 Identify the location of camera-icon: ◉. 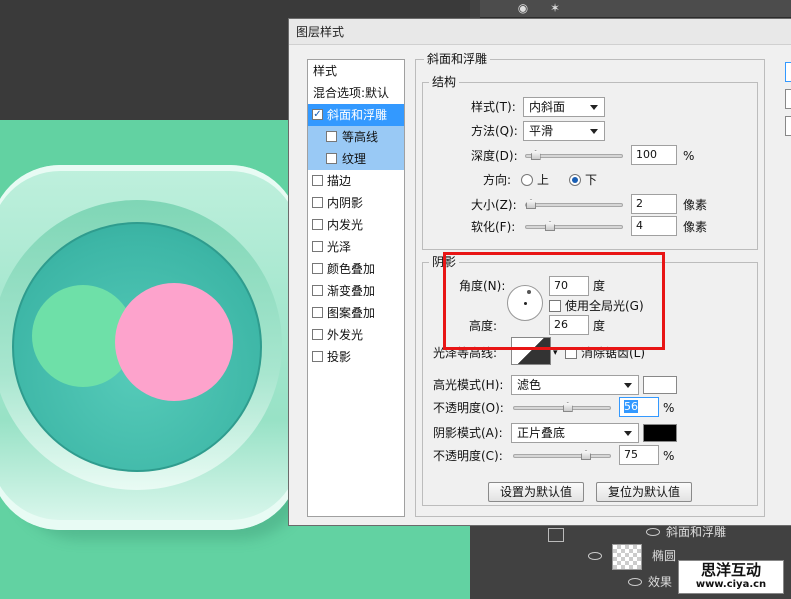
(523, 8).